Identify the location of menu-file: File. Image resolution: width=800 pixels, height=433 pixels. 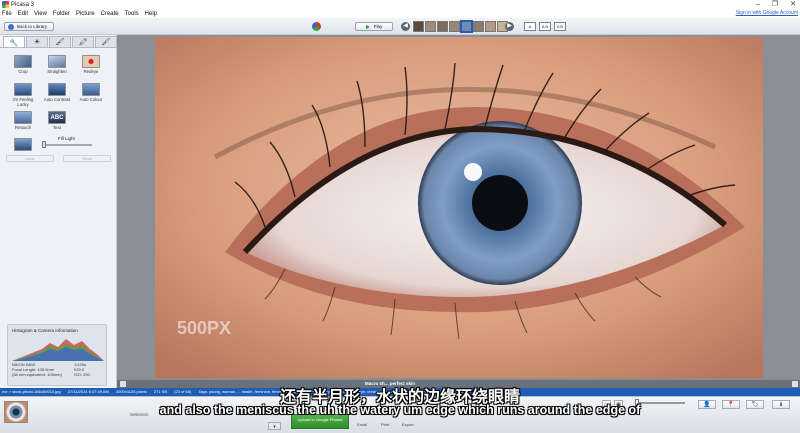
(7, 14).